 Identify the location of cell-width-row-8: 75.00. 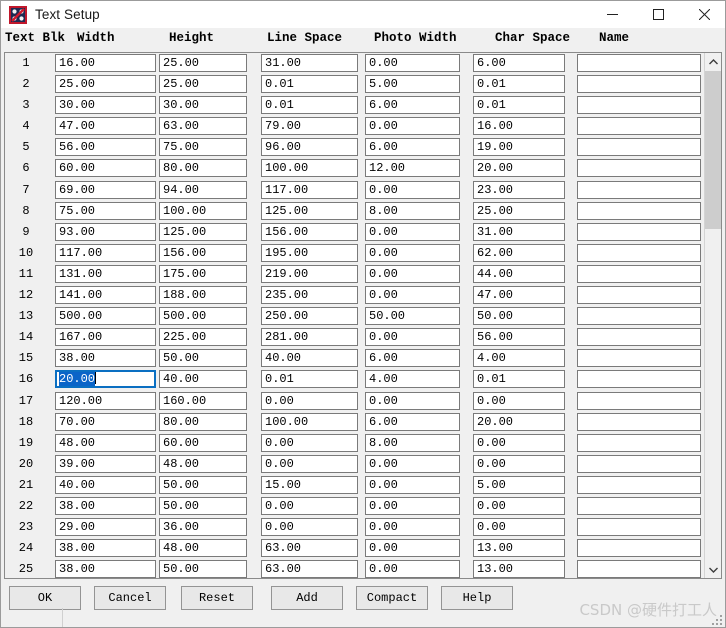
(105, 210).